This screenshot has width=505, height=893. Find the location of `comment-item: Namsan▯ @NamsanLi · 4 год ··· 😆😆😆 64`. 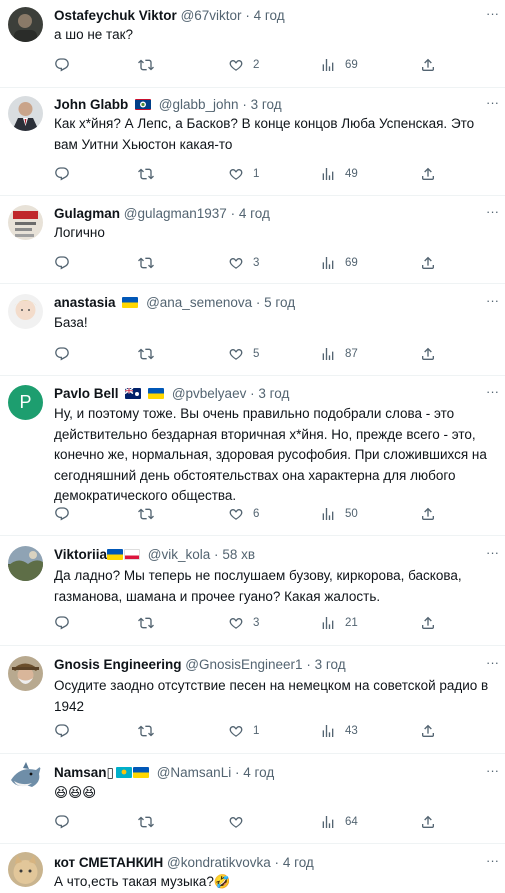

comment-item: Namsan▯ @NamsanLi · 4 год ··· 😆😆😆 64 is located at coordinates (252, 799).